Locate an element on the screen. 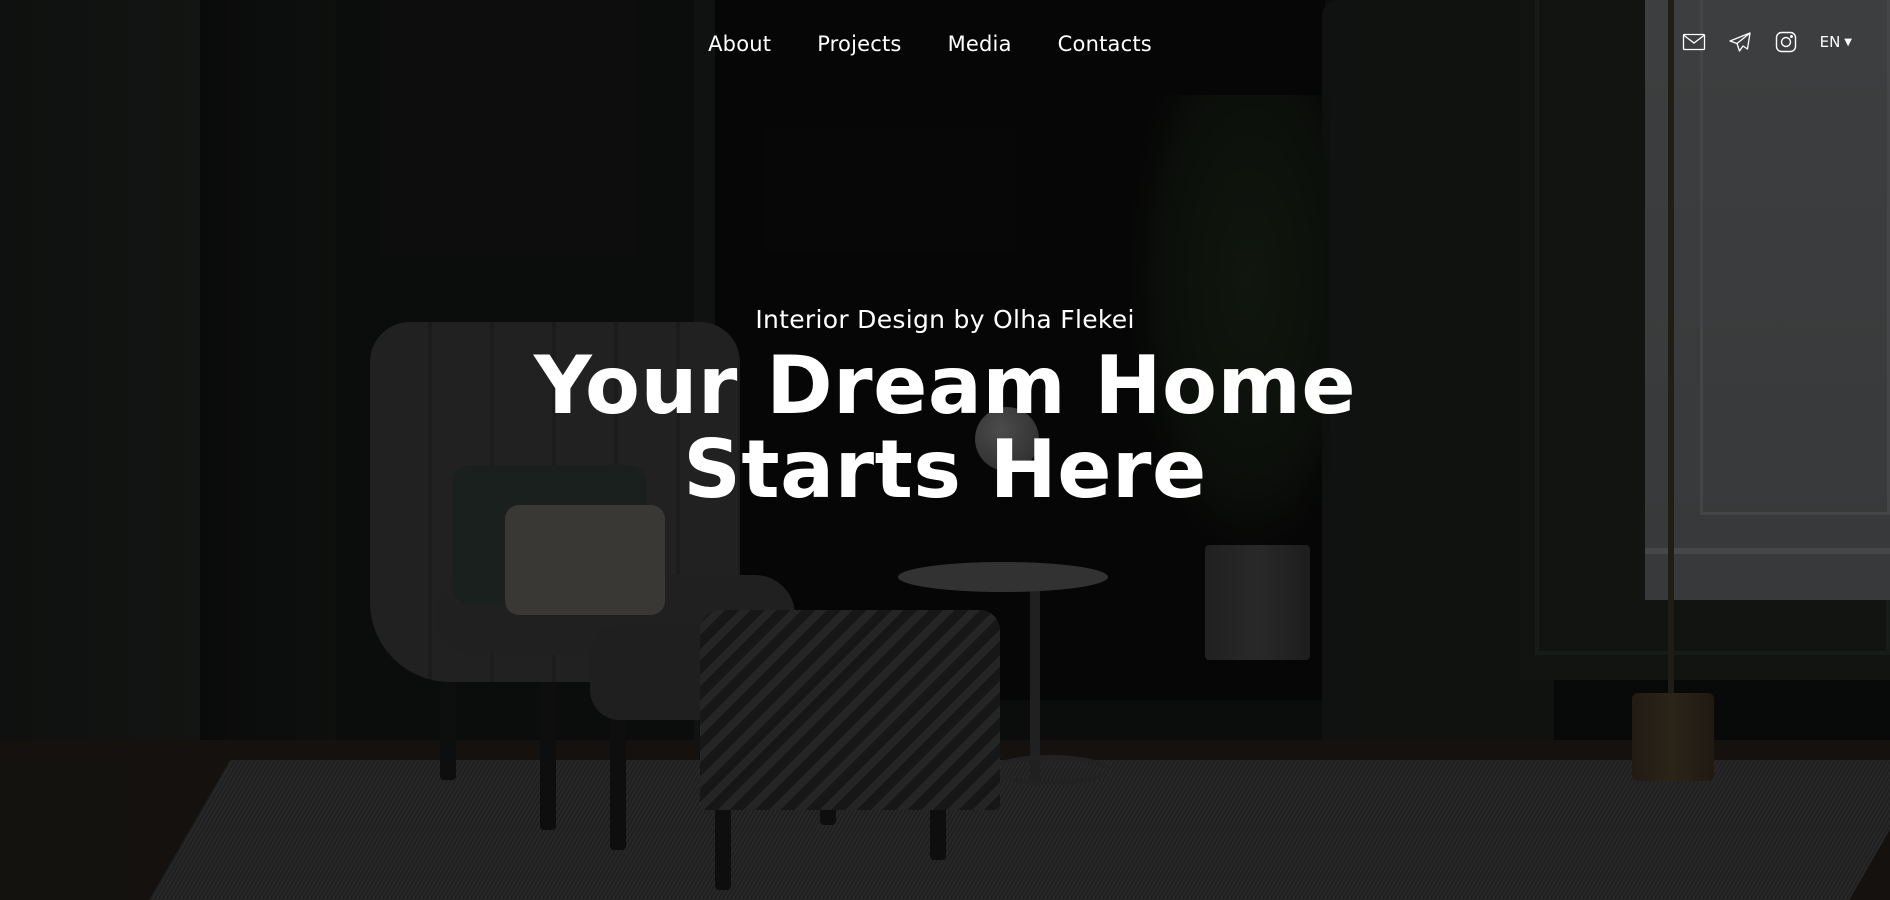 The width and height of the screenshot is (1890, 900). top-navigation: About Projects Media Contacts EN ▼ is located at coordinates (945, 46).